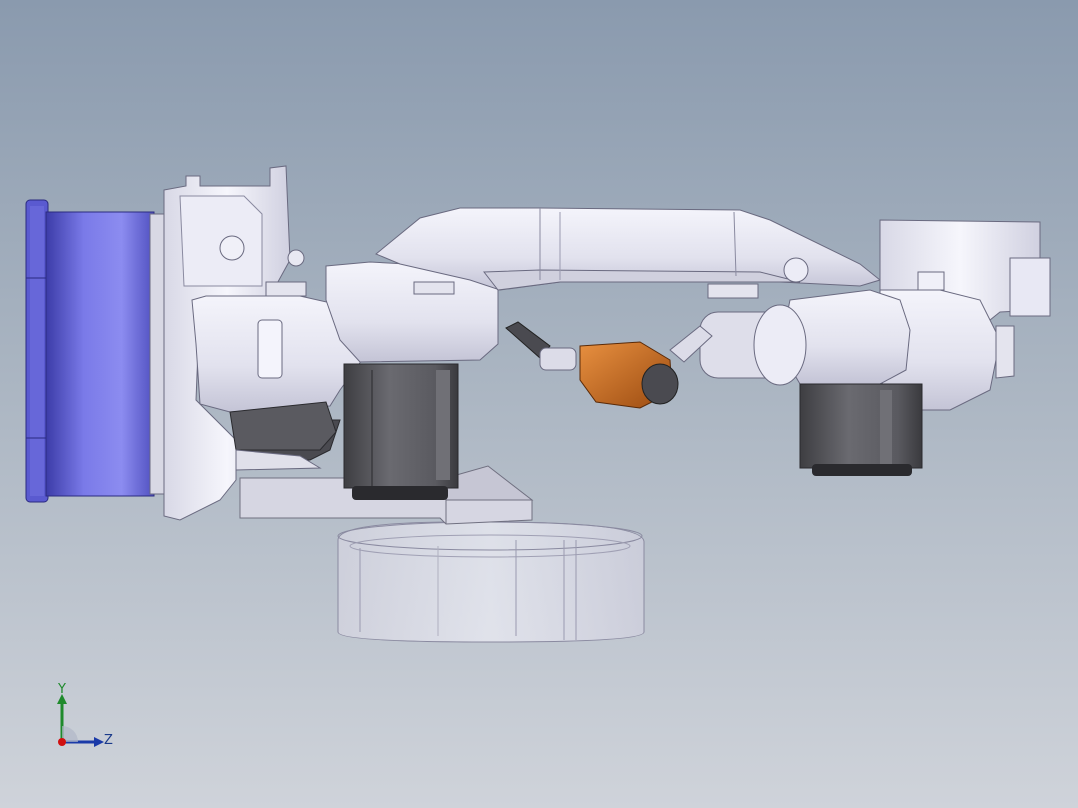 This screenshot has height=808, width=1078. I want to click on orientation-triad: Y Z, so click(85, 715).